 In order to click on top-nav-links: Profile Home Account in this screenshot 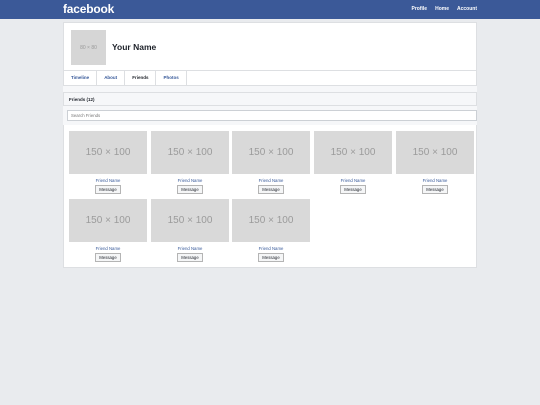, I will do `click(444, 9)`.